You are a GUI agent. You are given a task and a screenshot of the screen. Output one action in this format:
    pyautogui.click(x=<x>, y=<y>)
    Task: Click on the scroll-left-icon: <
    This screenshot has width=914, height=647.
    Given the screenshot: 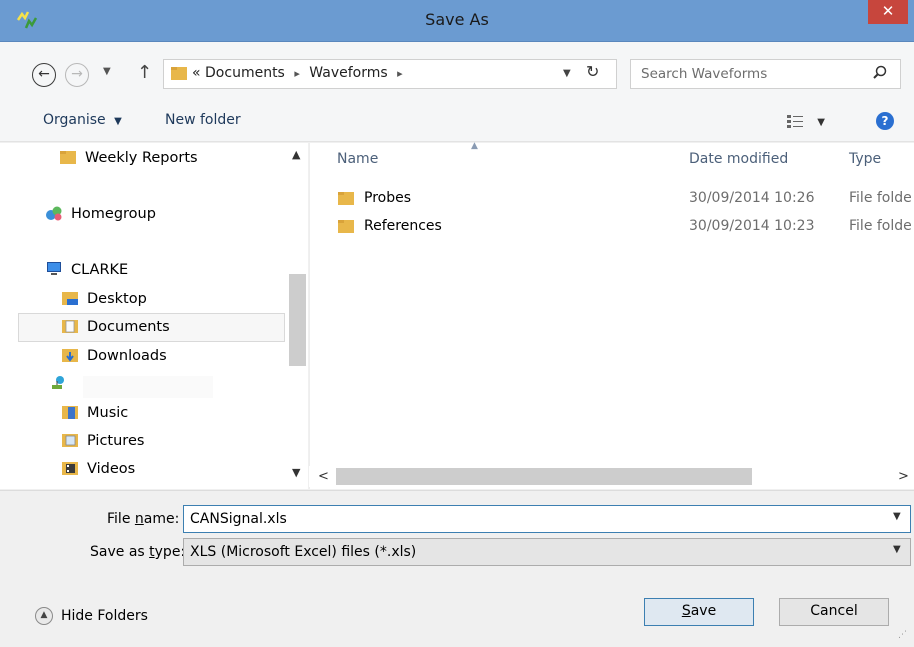 What is the action you would take?
    pyautogui.click(x=323, y=476)
    